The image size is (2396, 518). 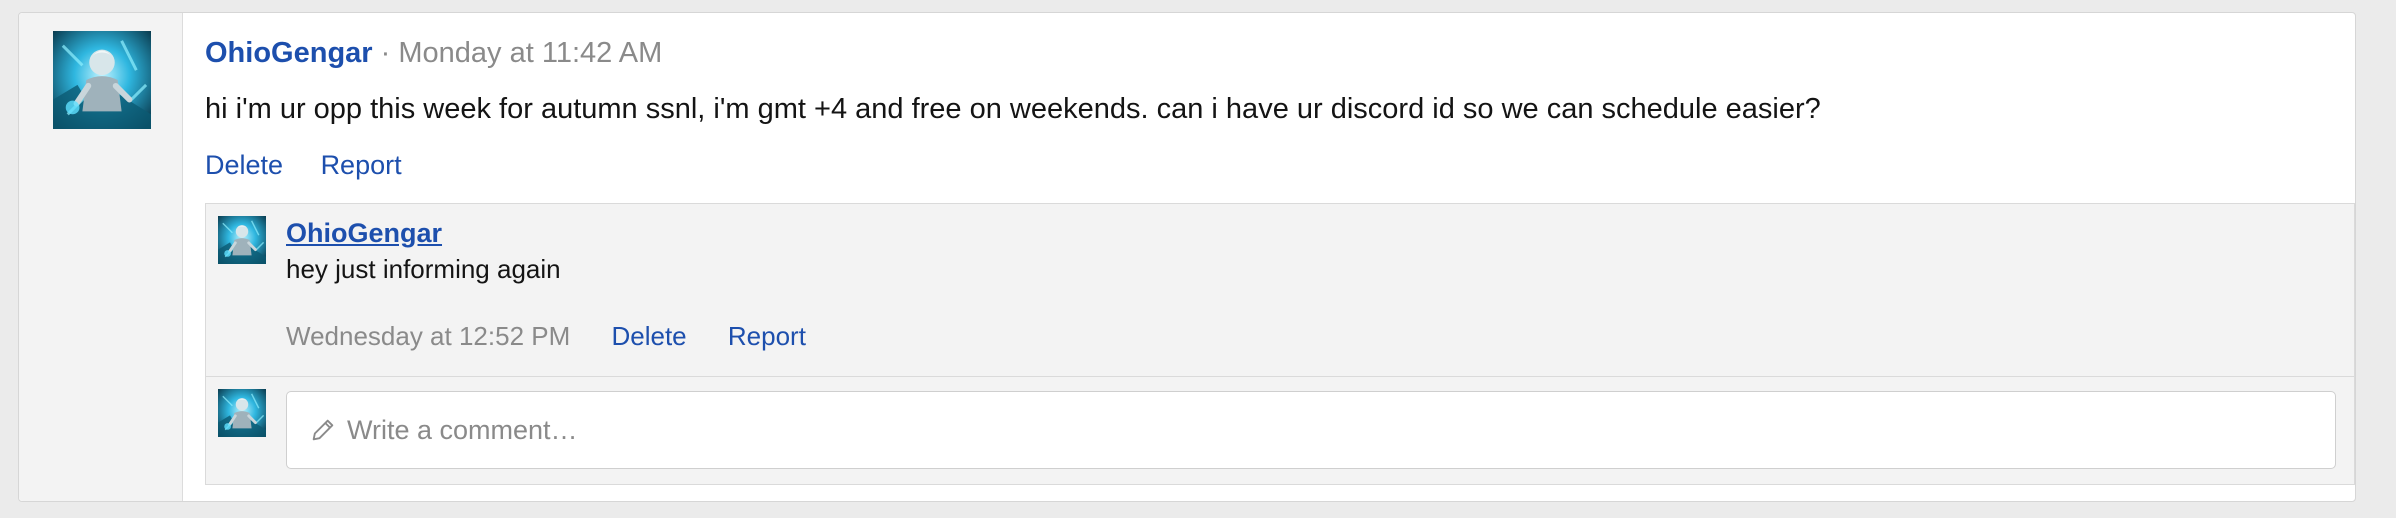 What do you see at coordinates (289, 53) in the screenshot?
I see `post-author-link: OhioGengar` at bounding box center [289, 53].